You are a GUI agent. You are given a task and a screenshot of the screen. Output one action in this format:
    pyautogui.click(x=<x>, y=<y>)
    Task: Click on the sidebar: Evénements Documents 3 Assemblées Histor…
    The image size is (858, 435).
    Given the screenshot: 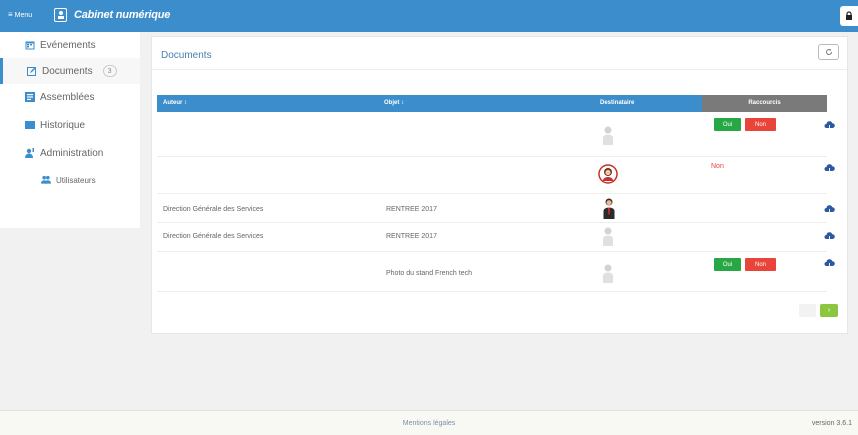 What is the action you would take?
    pyautogui.click(x=70, y=130)
    